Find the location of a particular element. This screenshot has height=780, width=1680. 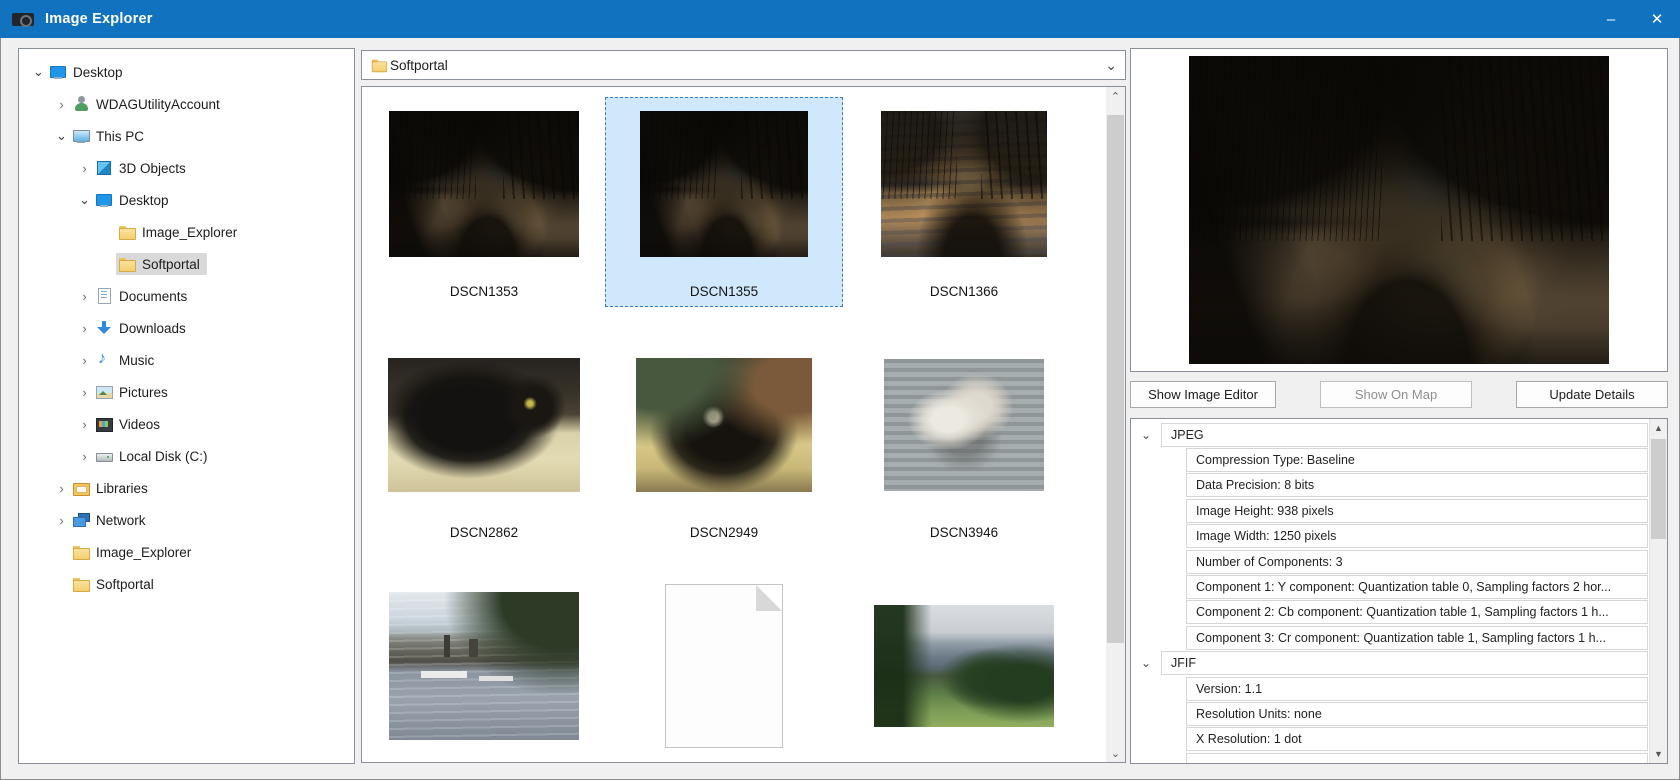

thumbnail-dscn2949: DSCN2949 is located at coordinates (724, 443).